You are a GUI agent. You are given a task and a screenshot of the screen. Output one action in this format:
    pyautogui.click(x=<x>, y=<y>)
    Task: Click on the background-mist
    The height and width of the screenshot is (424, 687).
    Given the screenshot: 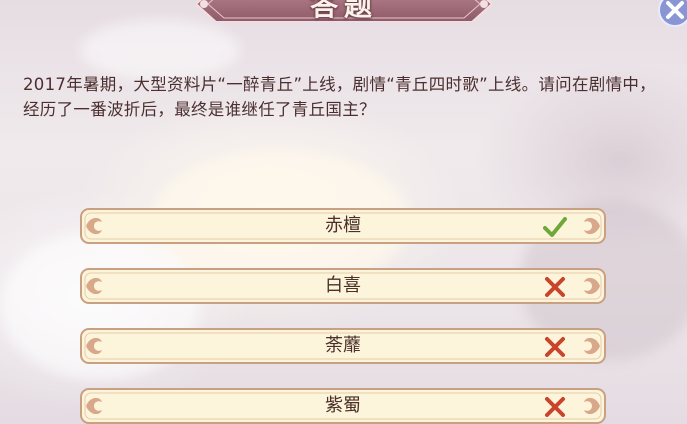 What is the action you would take?
    pyautogui.click(x=160, y=50)
    